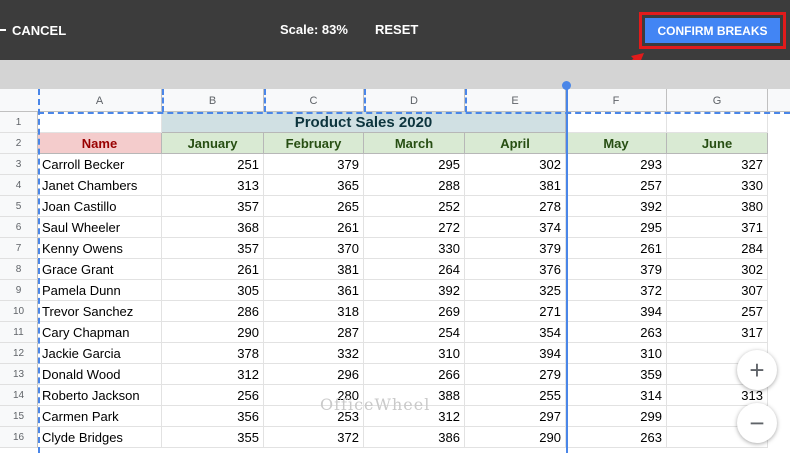 The width and height of the screenshot is (790, 453). Describe the element at coordinates (515, 332) in the screenshot. I see `value-cell: 354` at that location.